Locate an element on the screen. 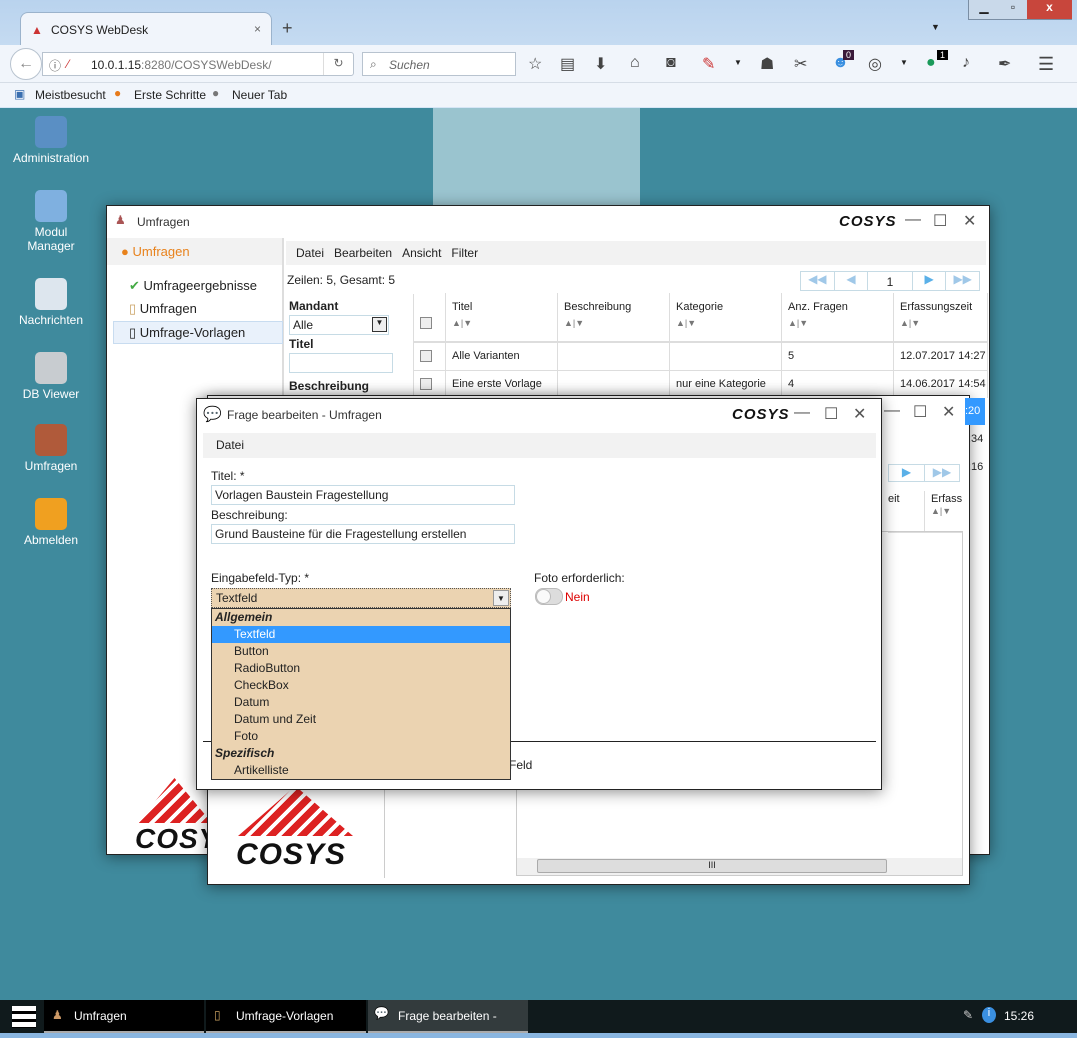 The width and height of the screenshot is (1077, 1038). prev-page-icon: ◀ is located at coordinates (852, 281).